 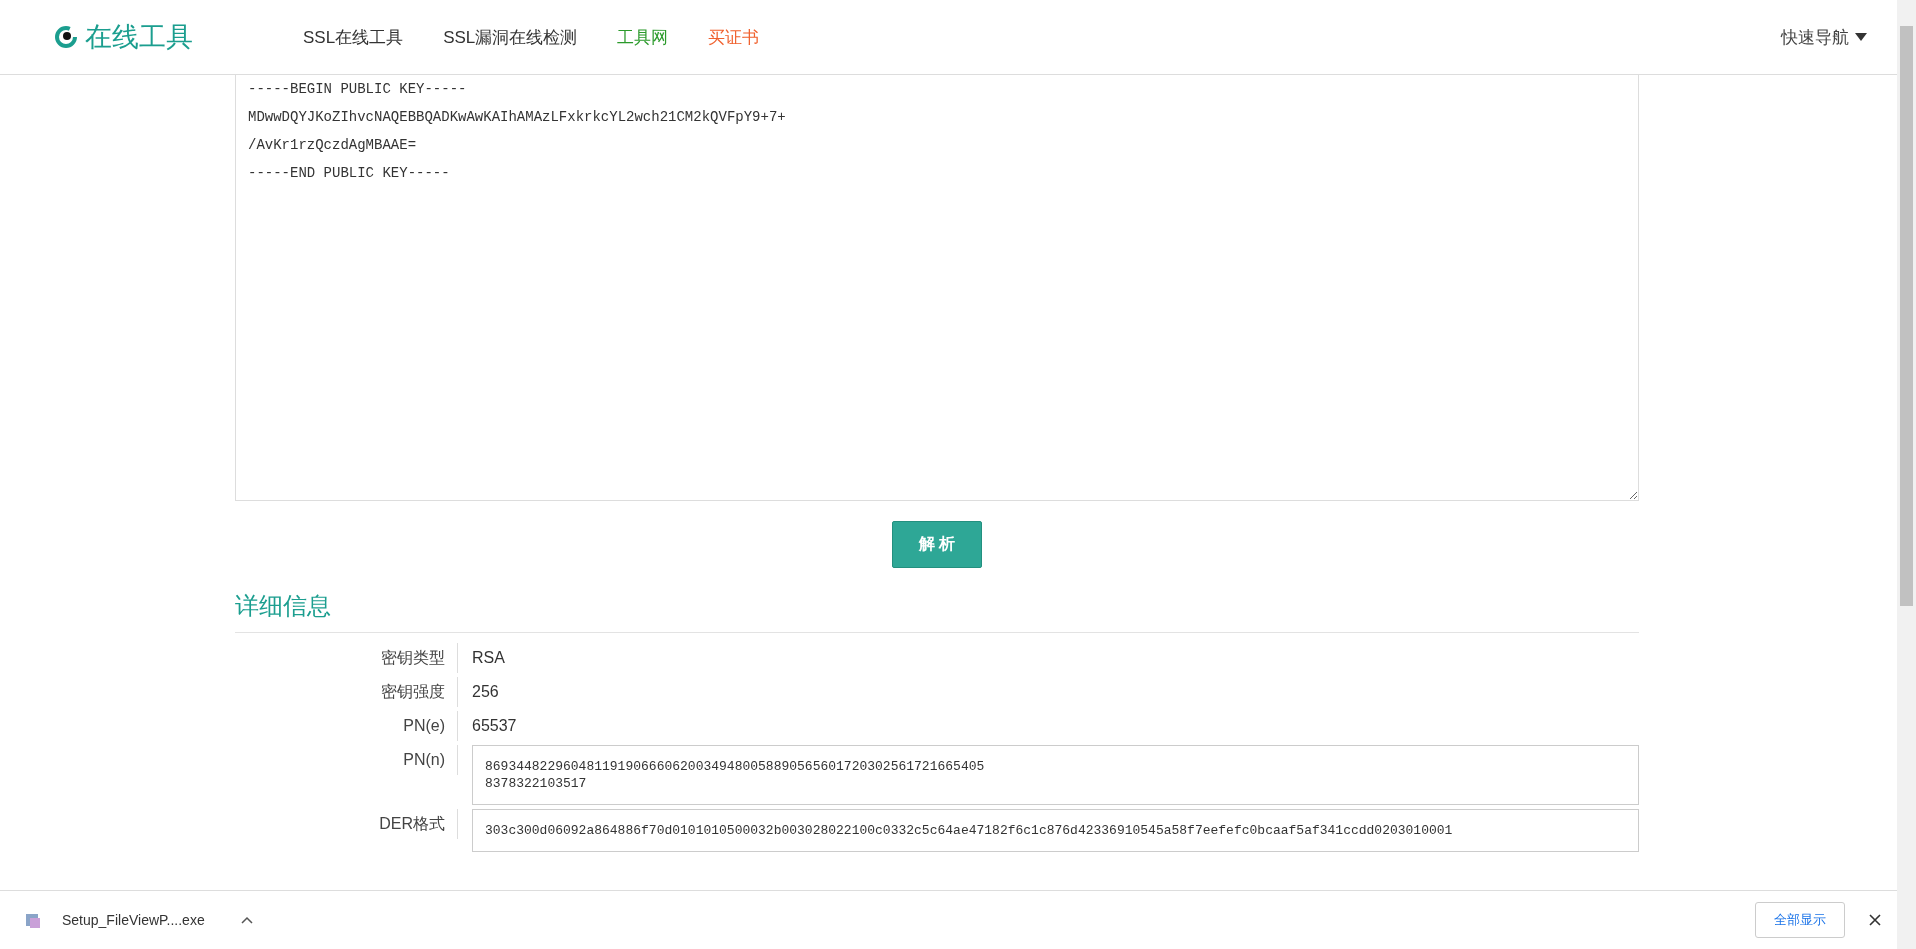 What do you see at coordinates (1906, 316) in the screenshot?
I see `scrollbar-thumb` at bounding box center [1906, 316].